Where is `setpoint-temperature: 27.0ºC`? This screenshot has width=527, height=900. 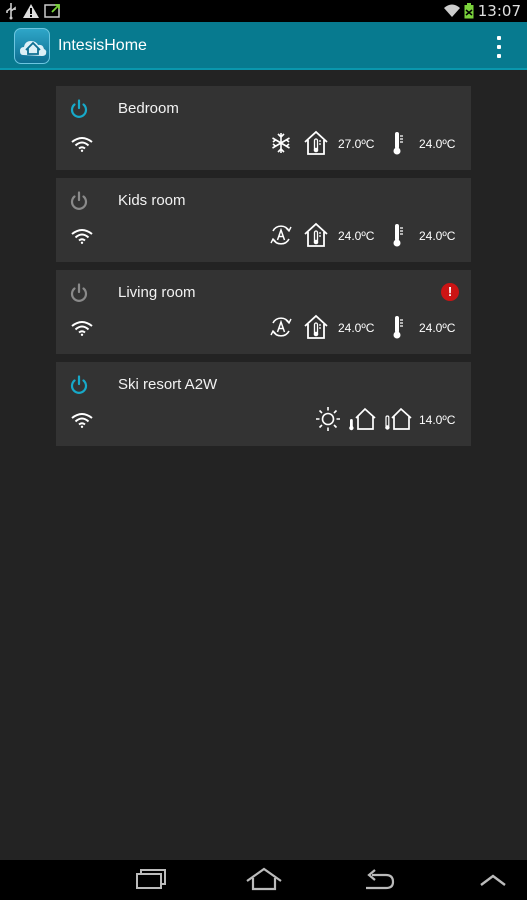 setpoint-temperature: 27.0ºC is located at coordinates (356, 144).